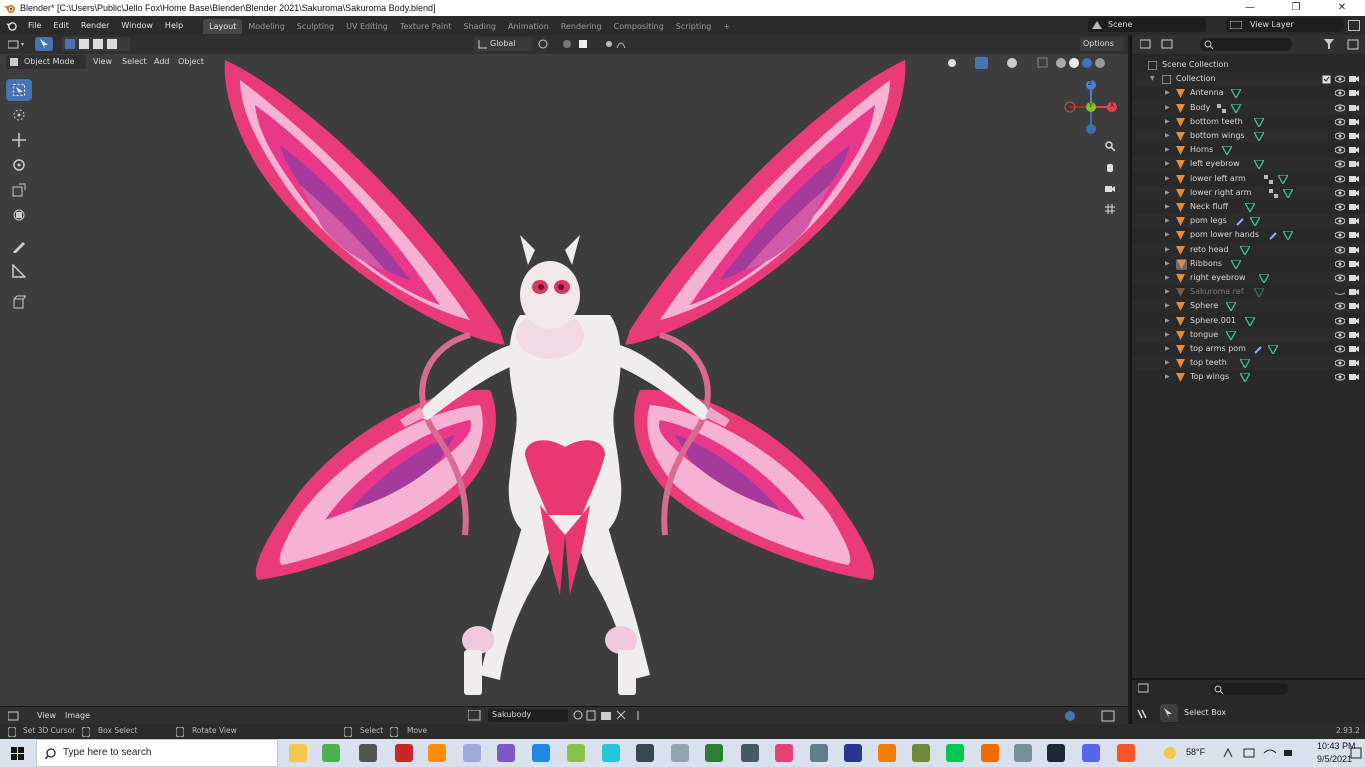  What do you see at coordinates (1248, 278) in the screenshot?
I see `outliner-item: ▶ right eyebrow` at bounding box center [1248, 278].